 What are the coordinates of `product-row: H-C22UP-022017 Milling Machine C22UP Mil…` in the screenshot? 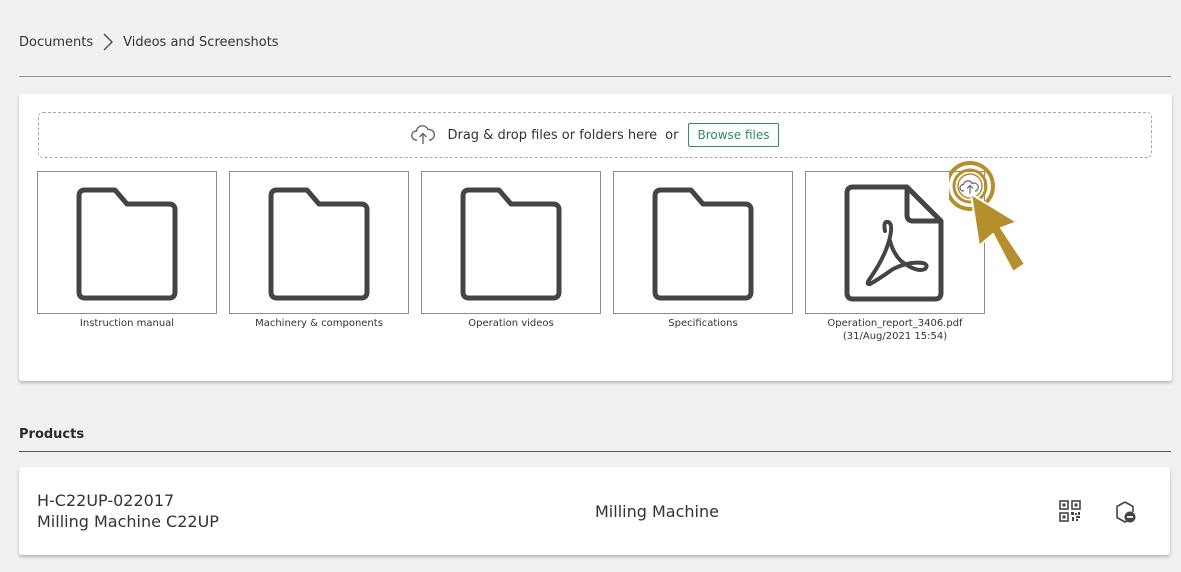 It's located at (594, 511).